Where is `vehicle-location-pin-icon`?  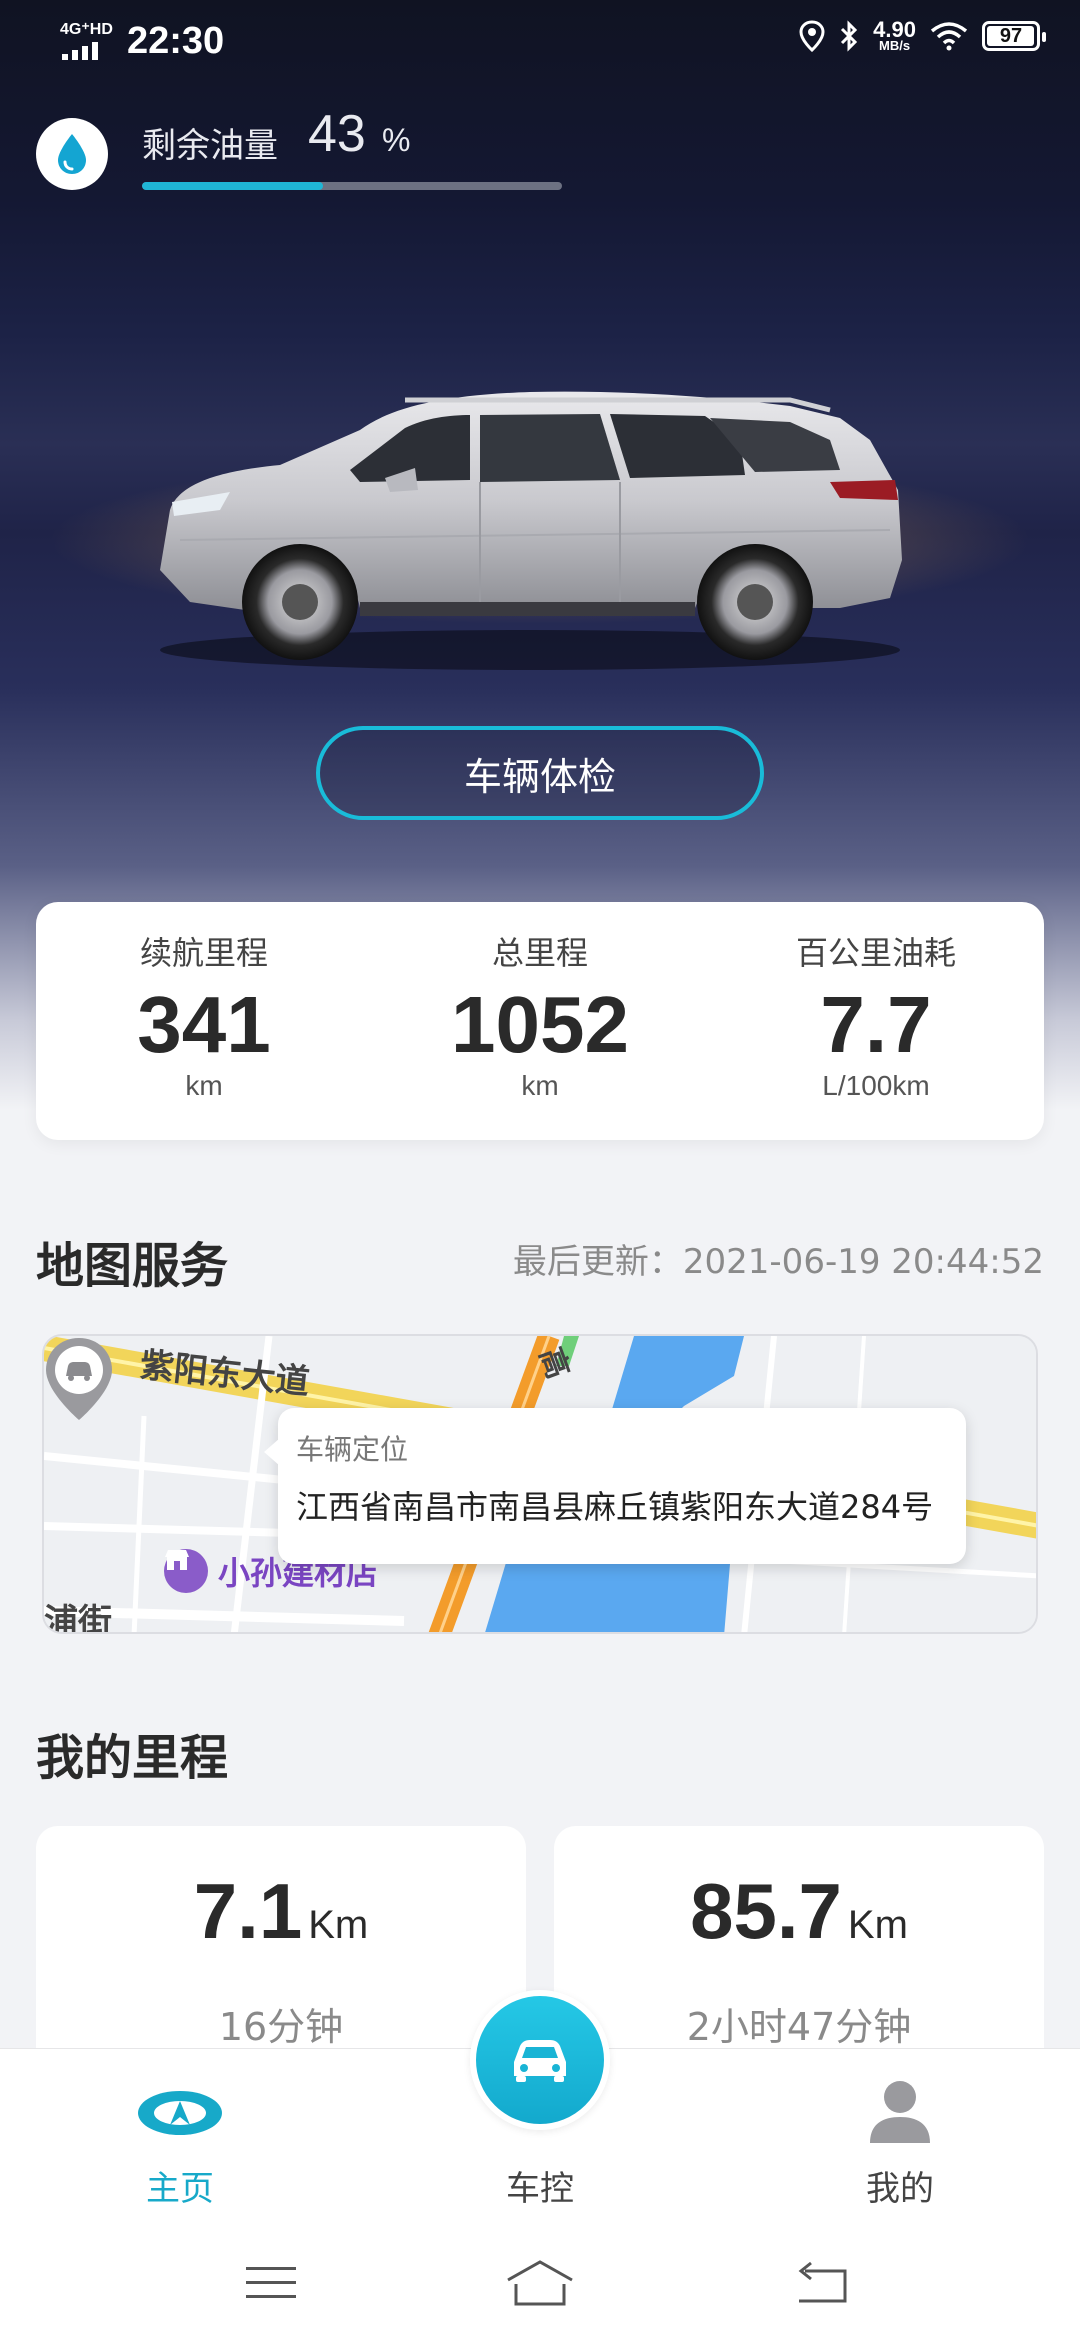 vehicle-location-pin-icon is located at coordinates (79, 1379).